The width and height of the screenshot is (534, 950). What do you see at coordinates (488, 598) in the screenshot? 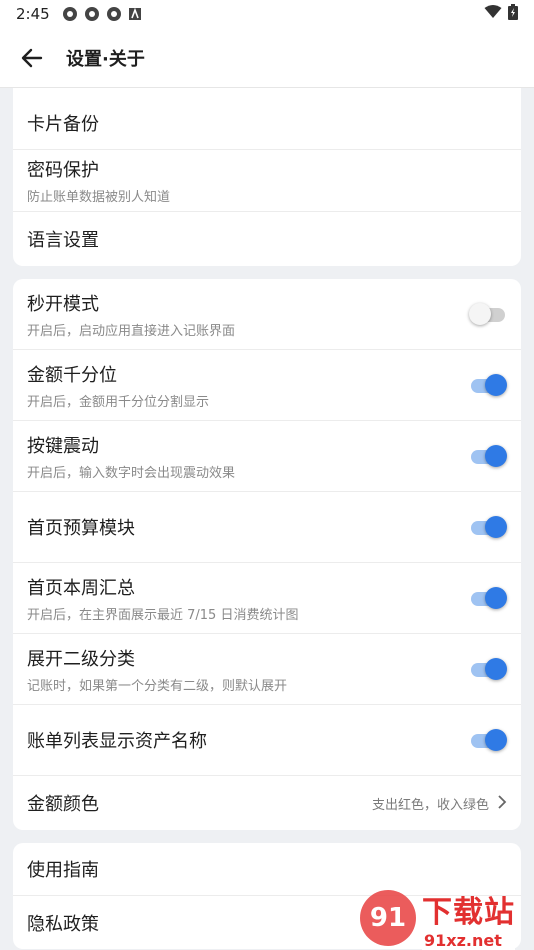
I see `weekly-summary-toggle` at bounding box center [488, 598].